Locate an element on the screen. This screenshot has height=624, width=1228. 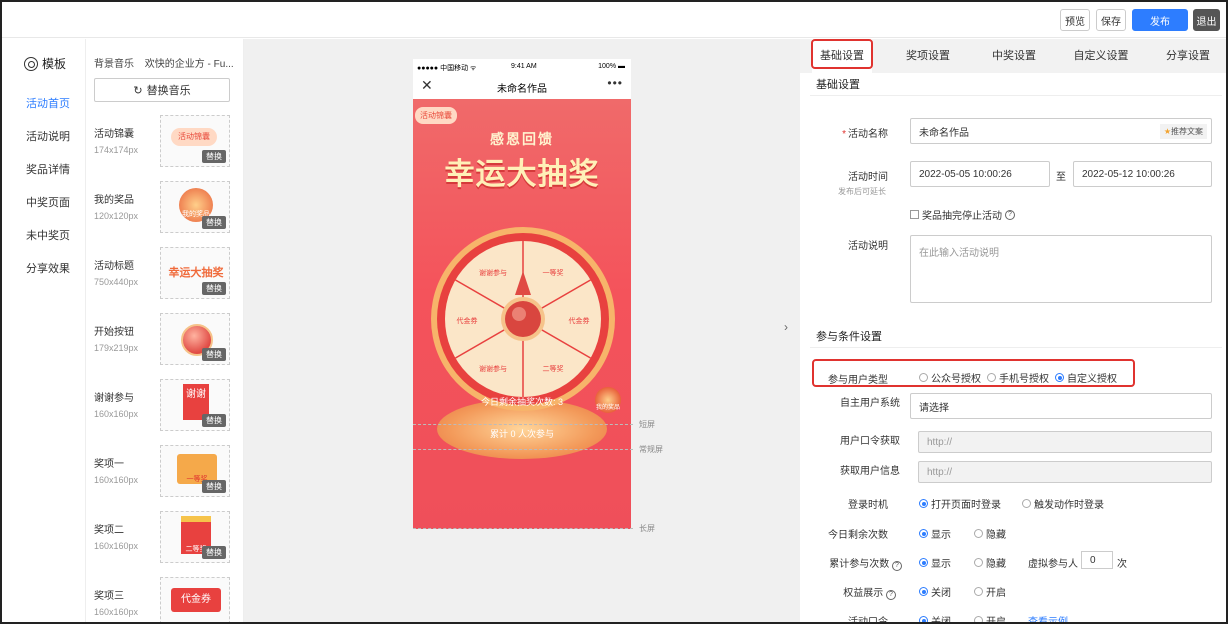
asset-item: 活动锦囊 174x174px 活动锦囊 替换 is located at coordinates (164, 142).